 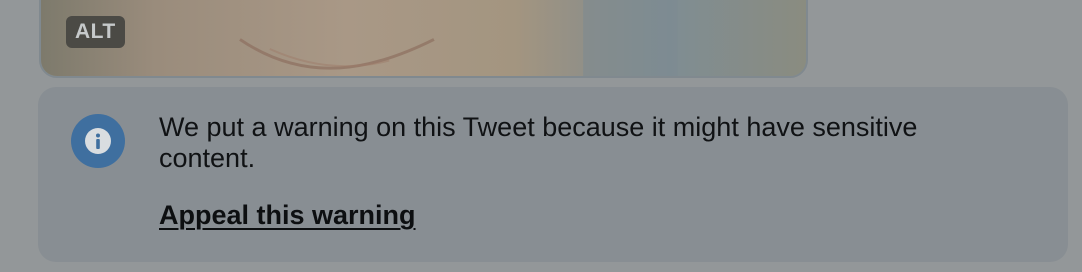 What do you see at coordinates (287, 215) in the screenshot?
I see `appeal-warning-link: Appeal this warning` at bounding box center [287, 215].